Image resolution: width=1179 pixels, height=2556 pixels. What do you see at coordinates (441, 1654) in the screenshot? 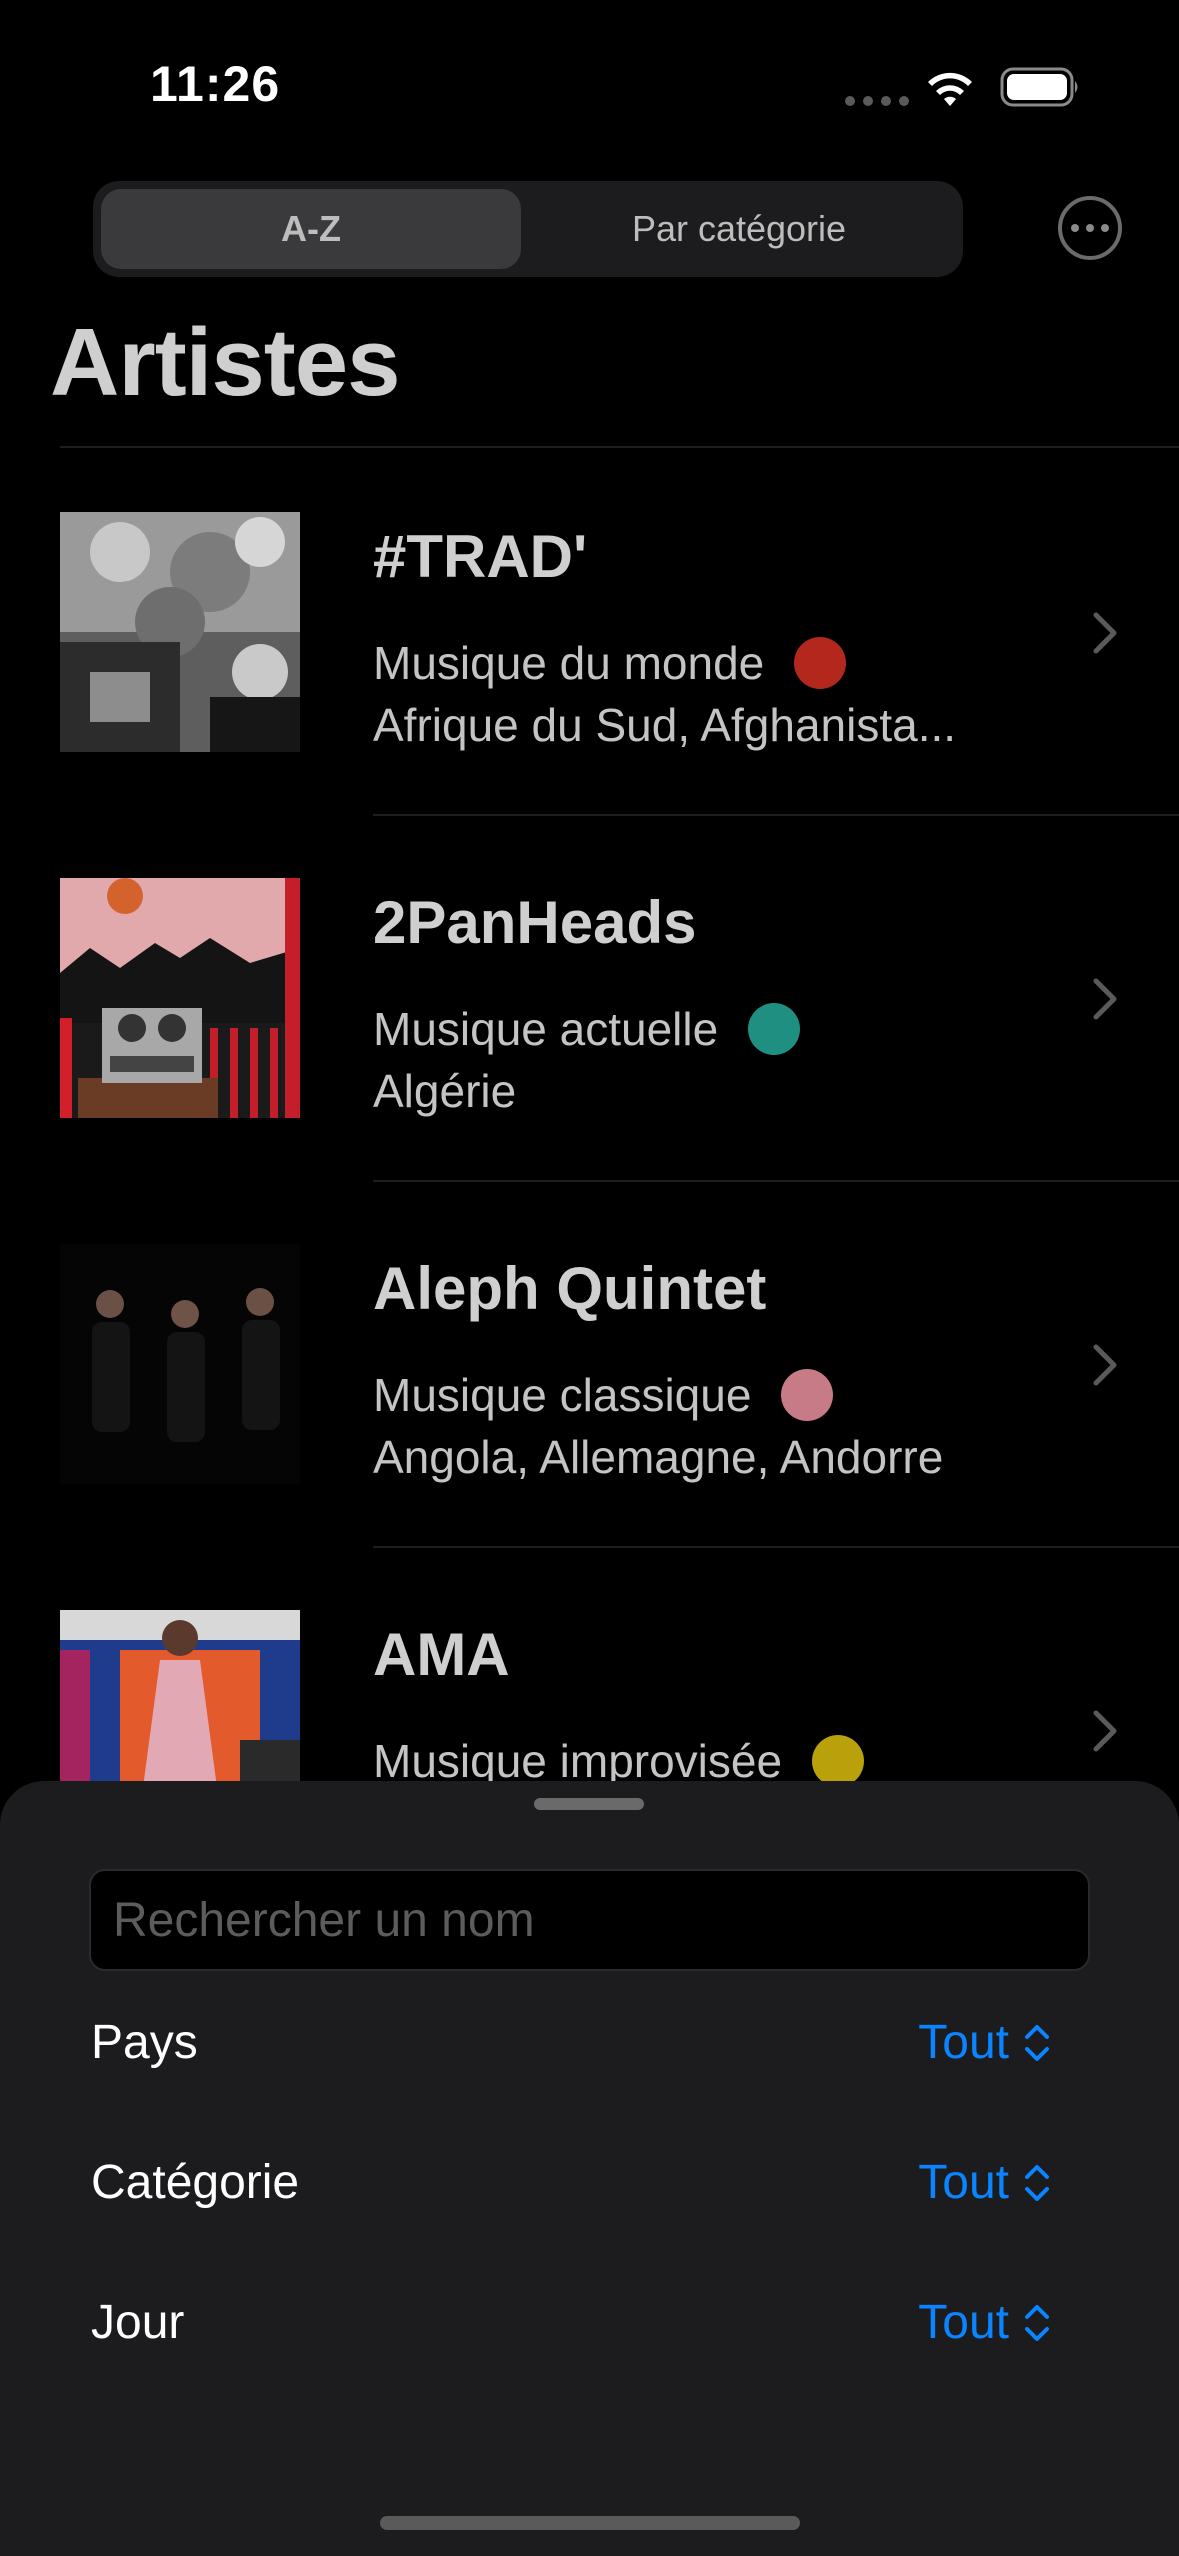
I see `artist-name: AMA` at bounding box center [441, 1654].